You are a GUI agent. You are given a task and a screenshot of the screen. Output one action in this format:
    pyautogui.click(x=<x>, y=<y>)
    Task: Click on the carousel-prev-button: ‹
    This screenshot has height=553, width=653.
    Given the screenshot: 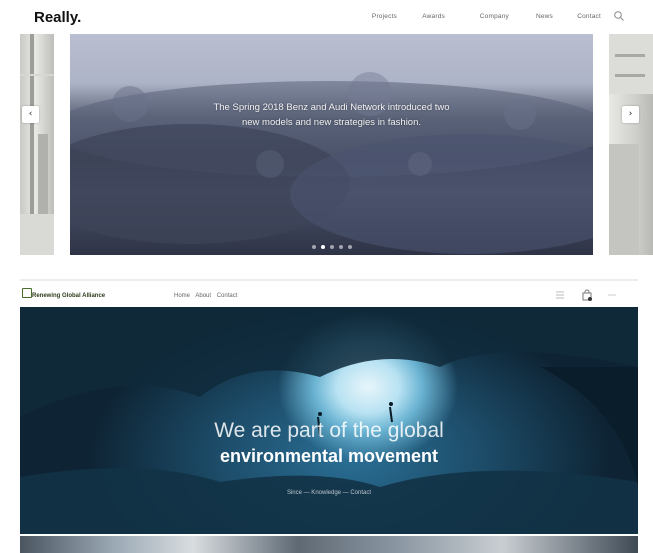 What is the action you would take?
    pyautogui.click(x=30, y=114)
    